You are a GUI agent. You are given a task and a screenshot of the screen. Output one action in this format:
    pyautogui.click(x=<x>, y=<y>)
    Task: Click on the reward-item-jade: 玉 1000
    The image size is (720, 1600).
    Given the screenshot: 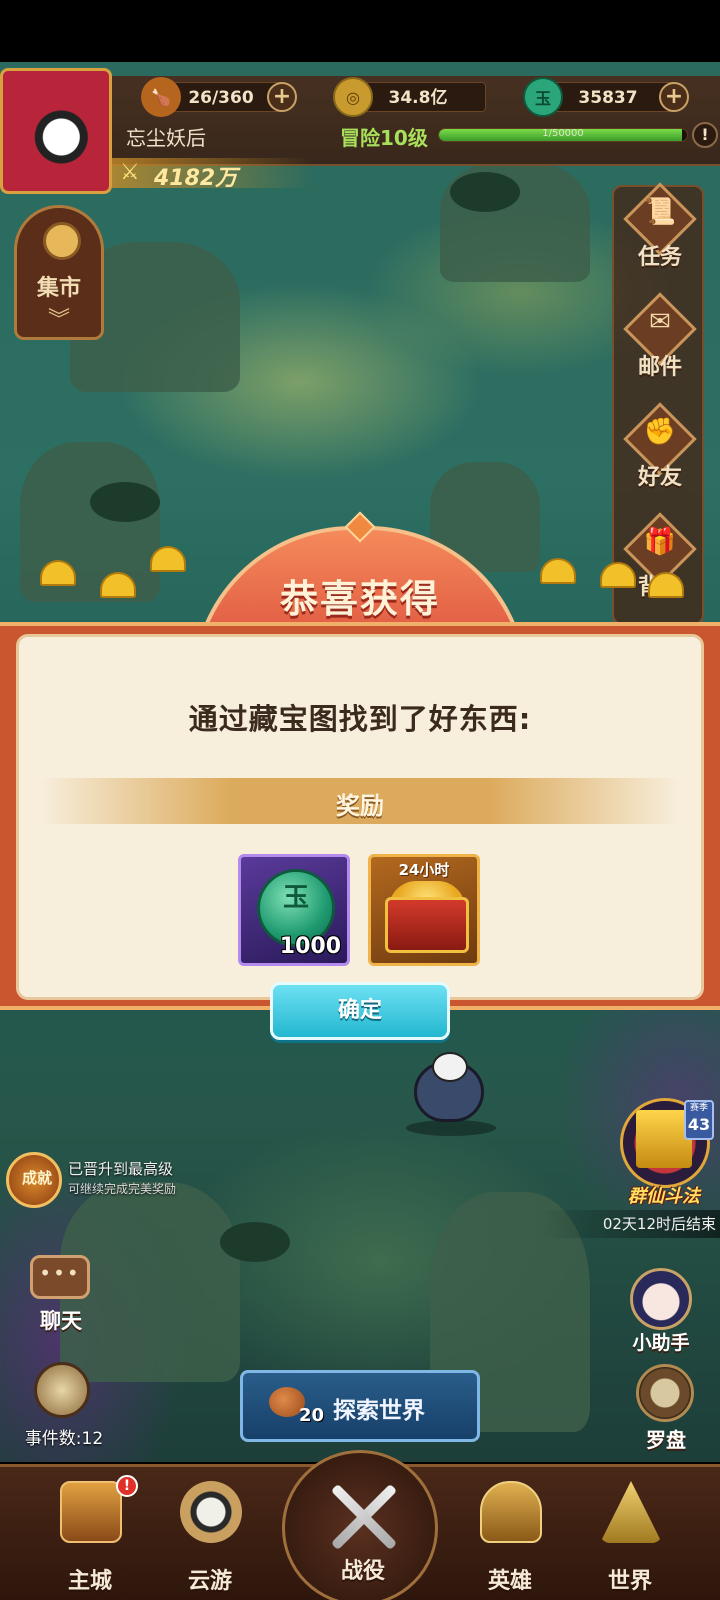 What is the action you would take?
    pyautogui.click(x=294, y=910)
    